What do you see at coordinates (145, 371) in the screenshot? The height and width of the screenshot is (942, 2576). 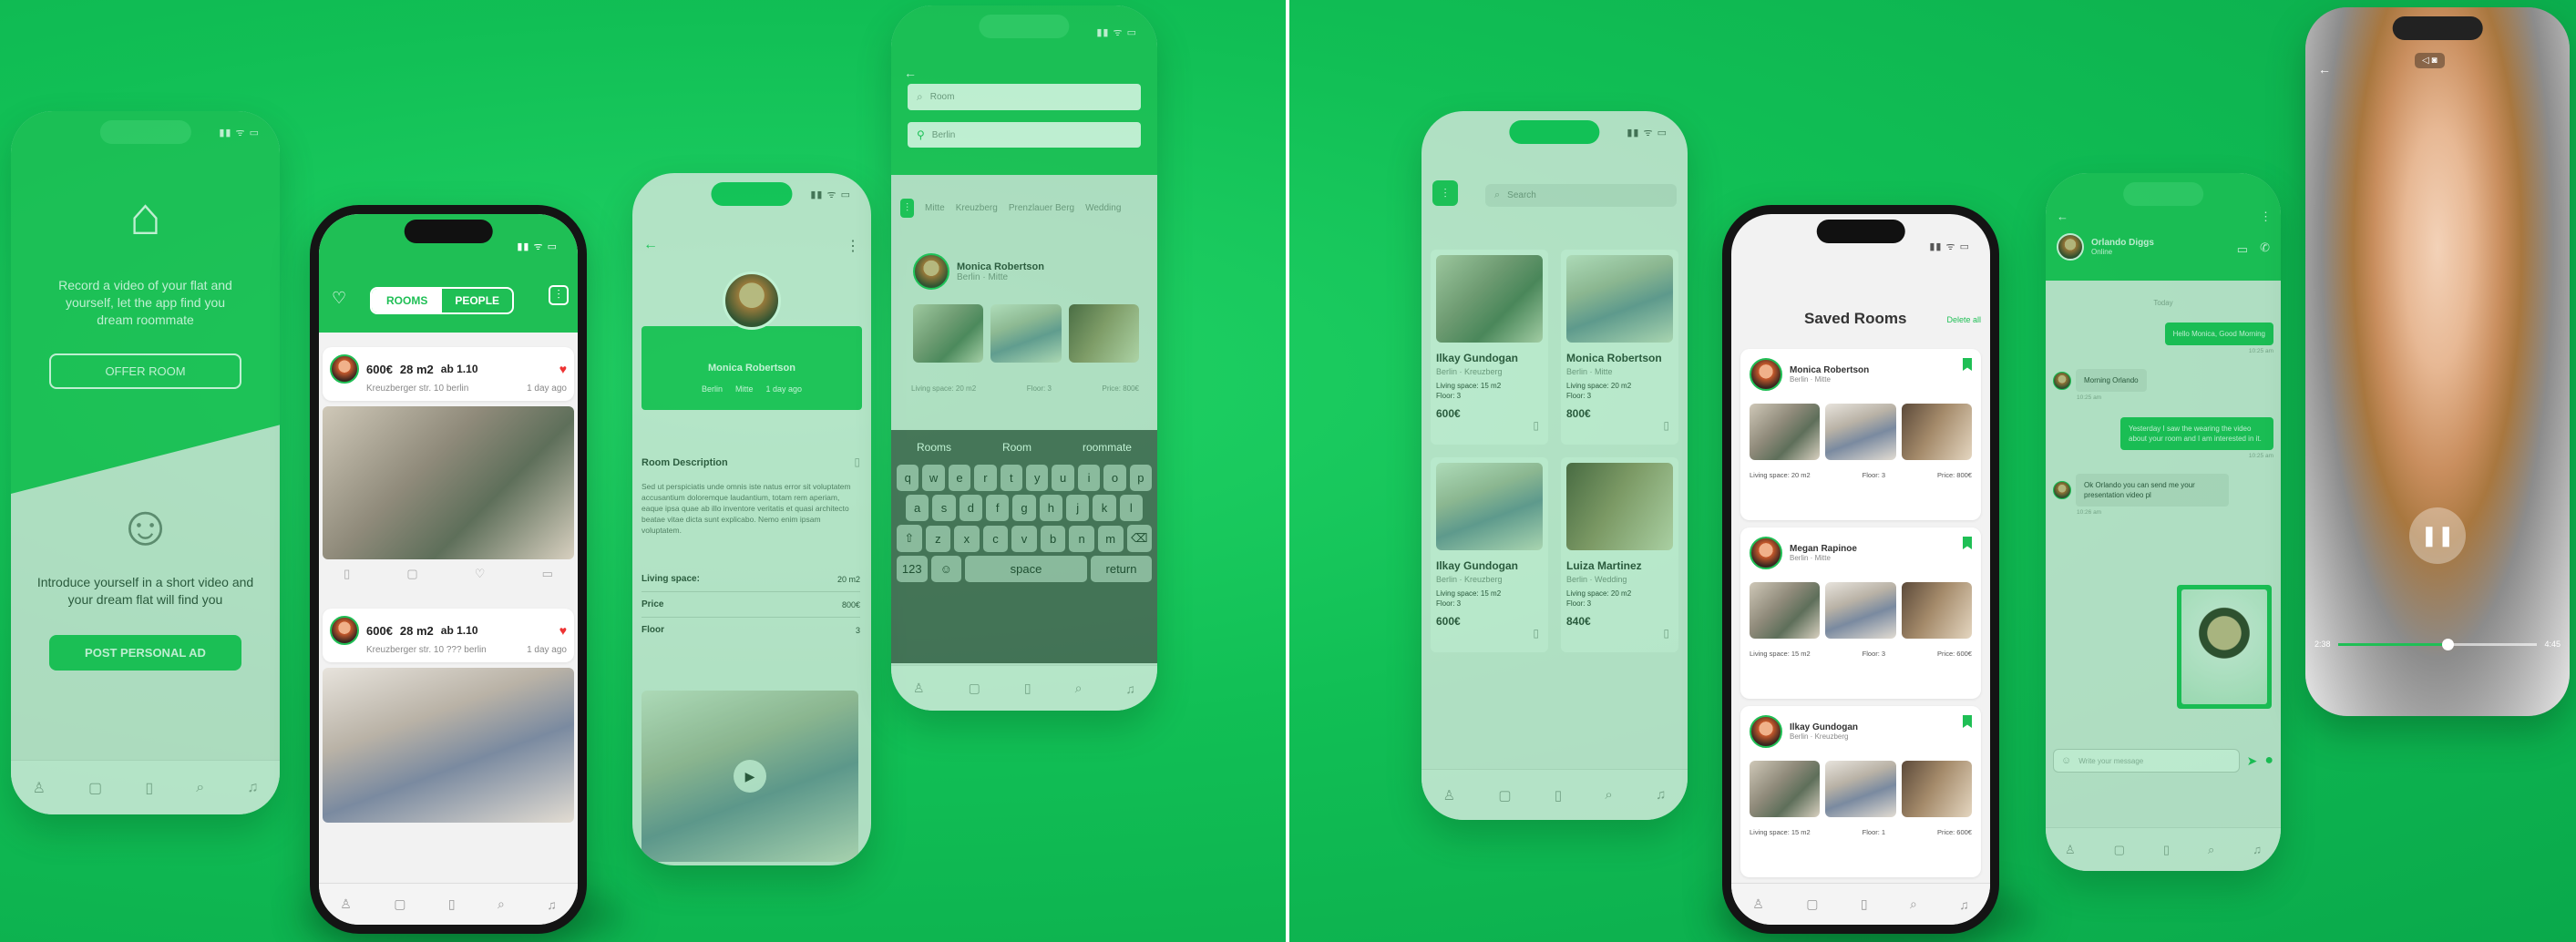 I see `offer-room-button: OFFER ROOM` at bounding box center [145, 371].